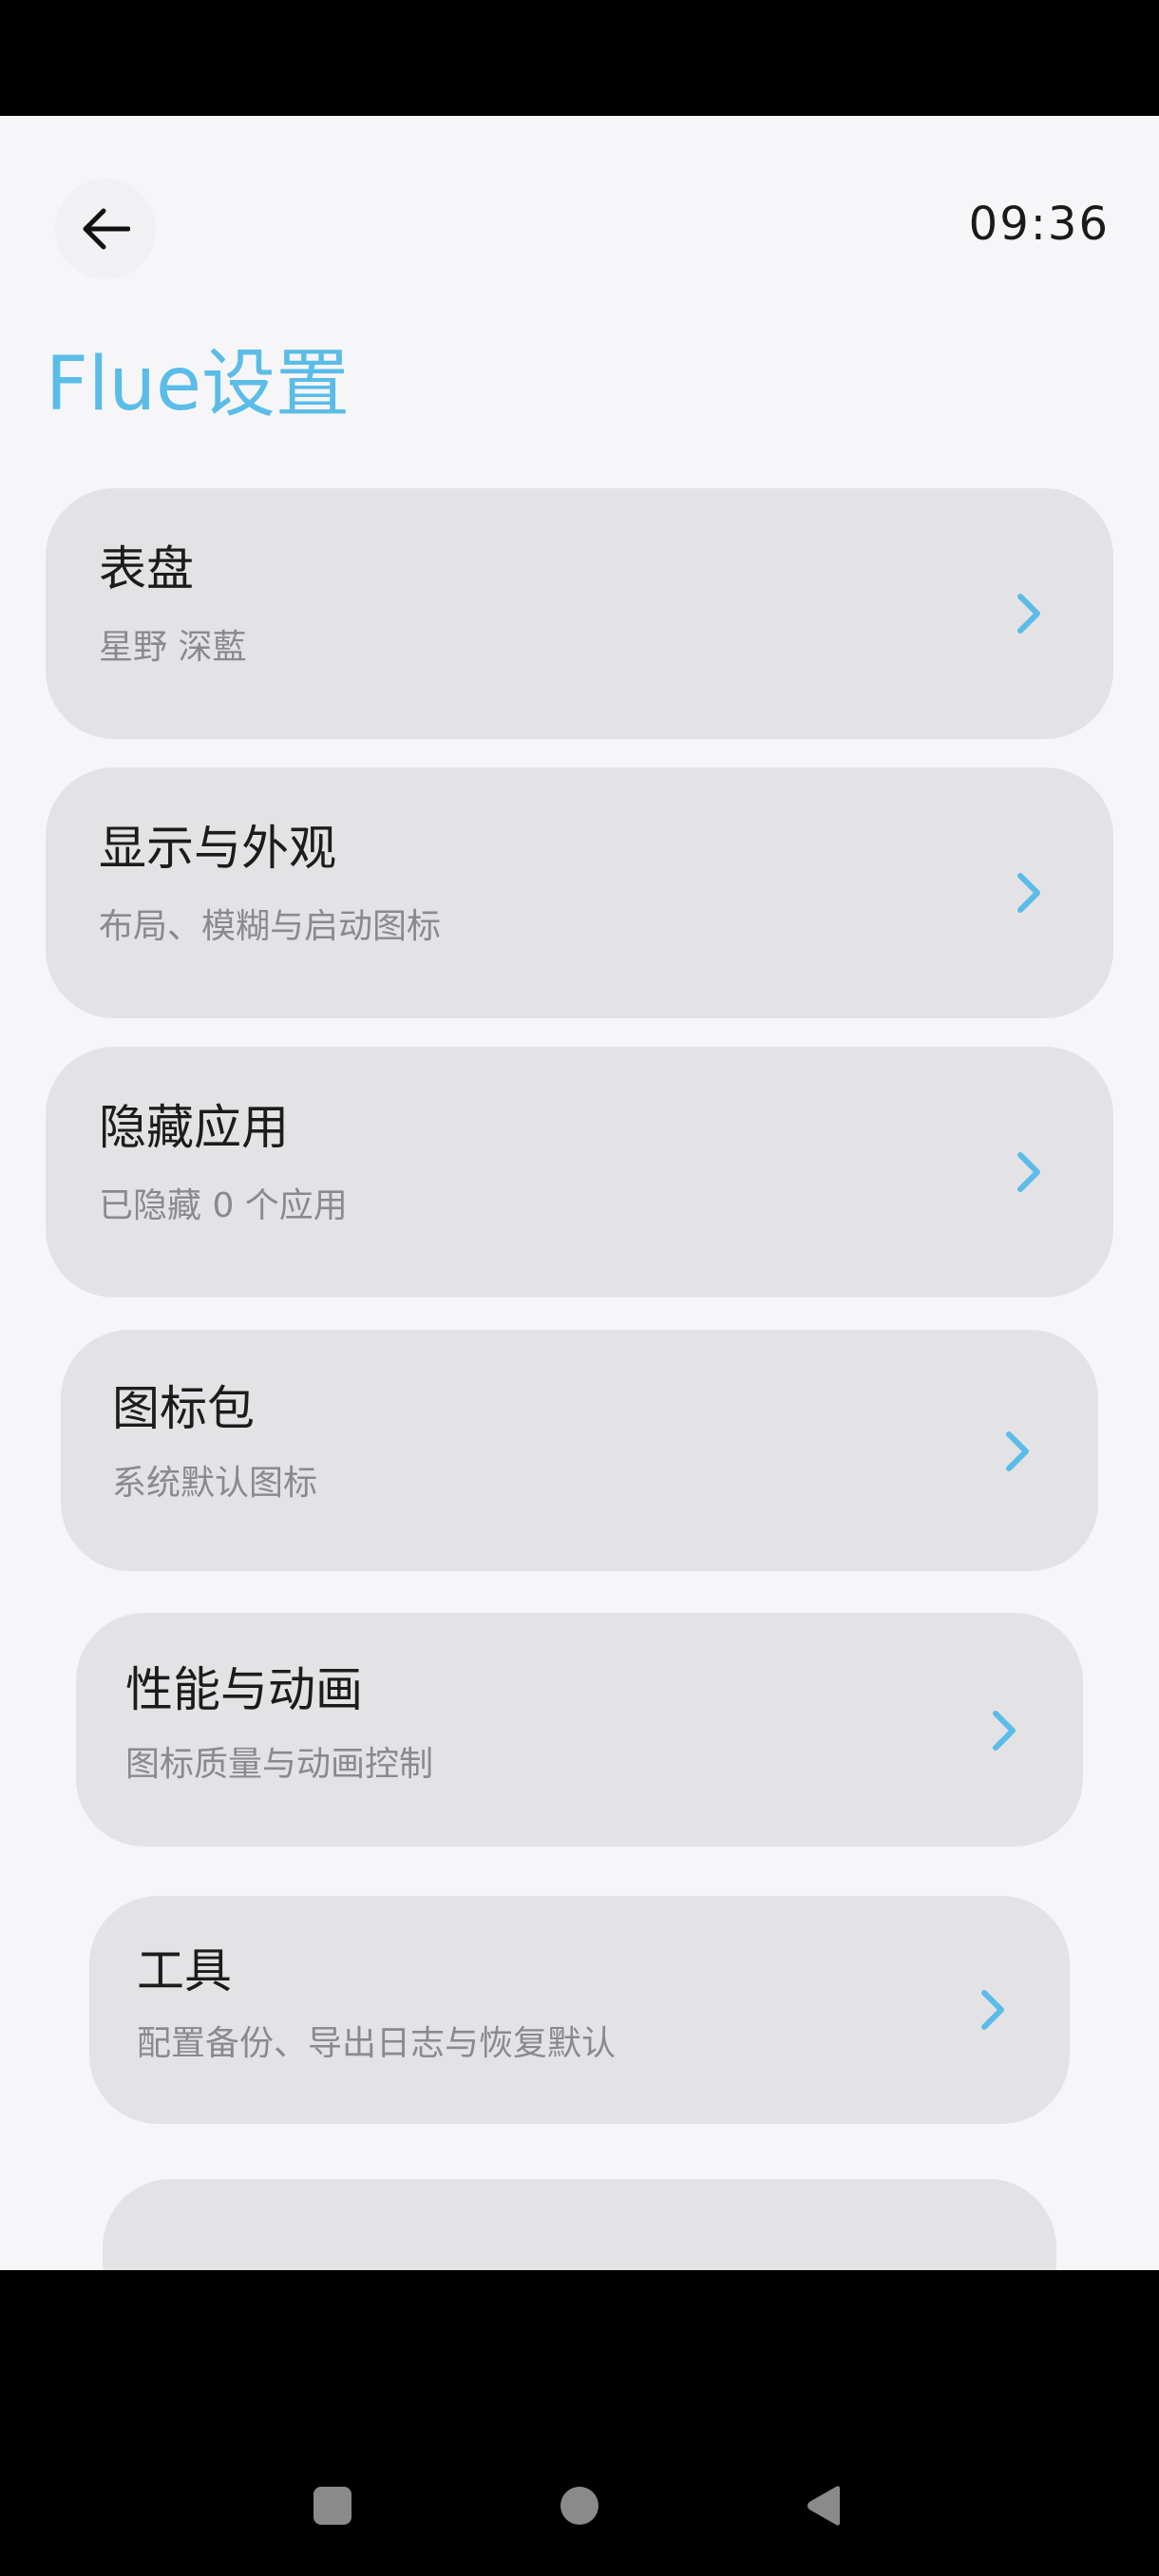 The height and width of the screenshot is (2576, 1159). What do you see at coordinates (270, 926) in the screenshot?
I see `item-subtitle: 布局、模糊与启动图标` at bounding box center [270, 926].